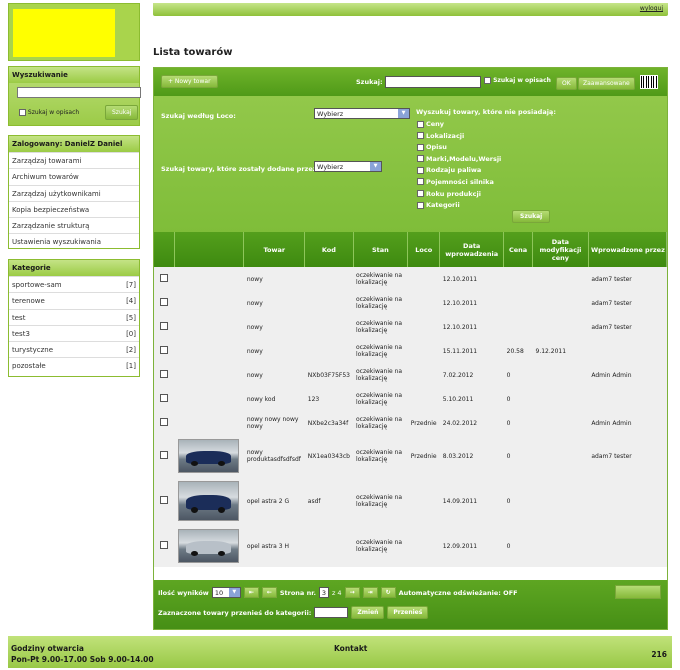 This screenshot has width=680, height=670. What do you see at coordinates (649, 82) in the screenshot?
I see `barcode-icon` at bounding box center [649, 82].